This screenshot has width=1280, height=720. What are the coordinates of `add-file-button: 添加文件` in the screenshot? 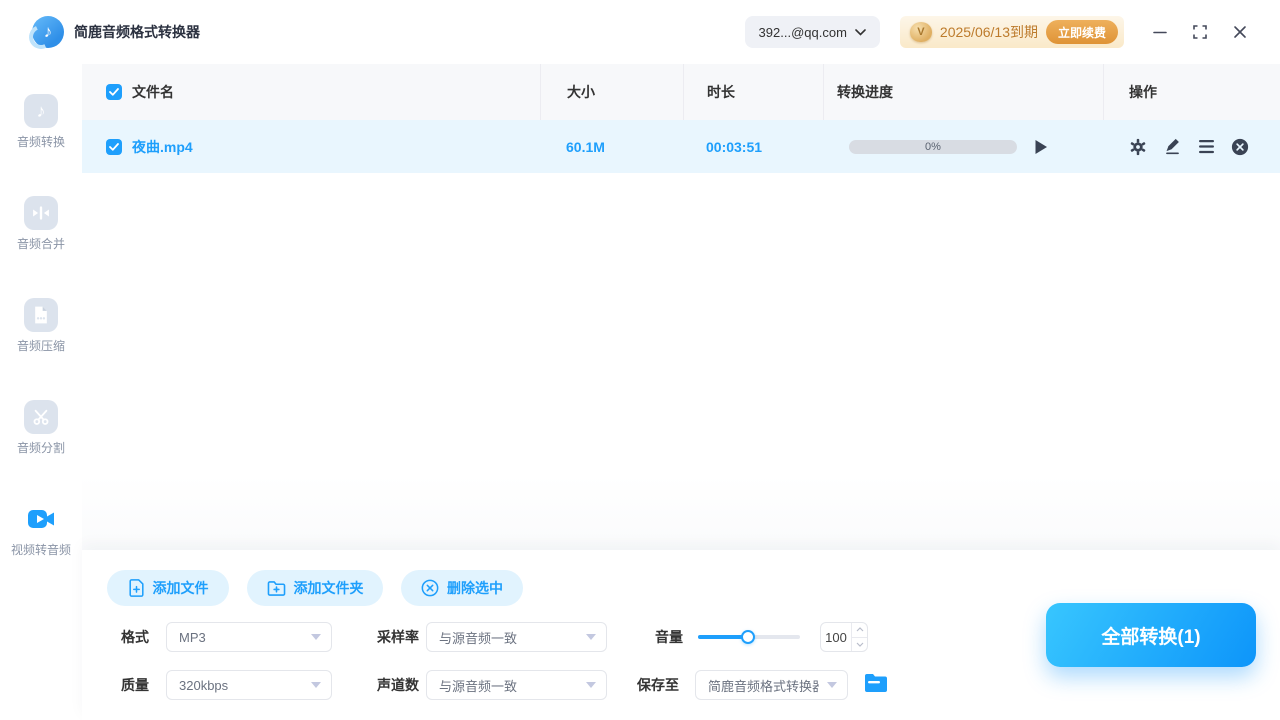 It's located at (168, 588).